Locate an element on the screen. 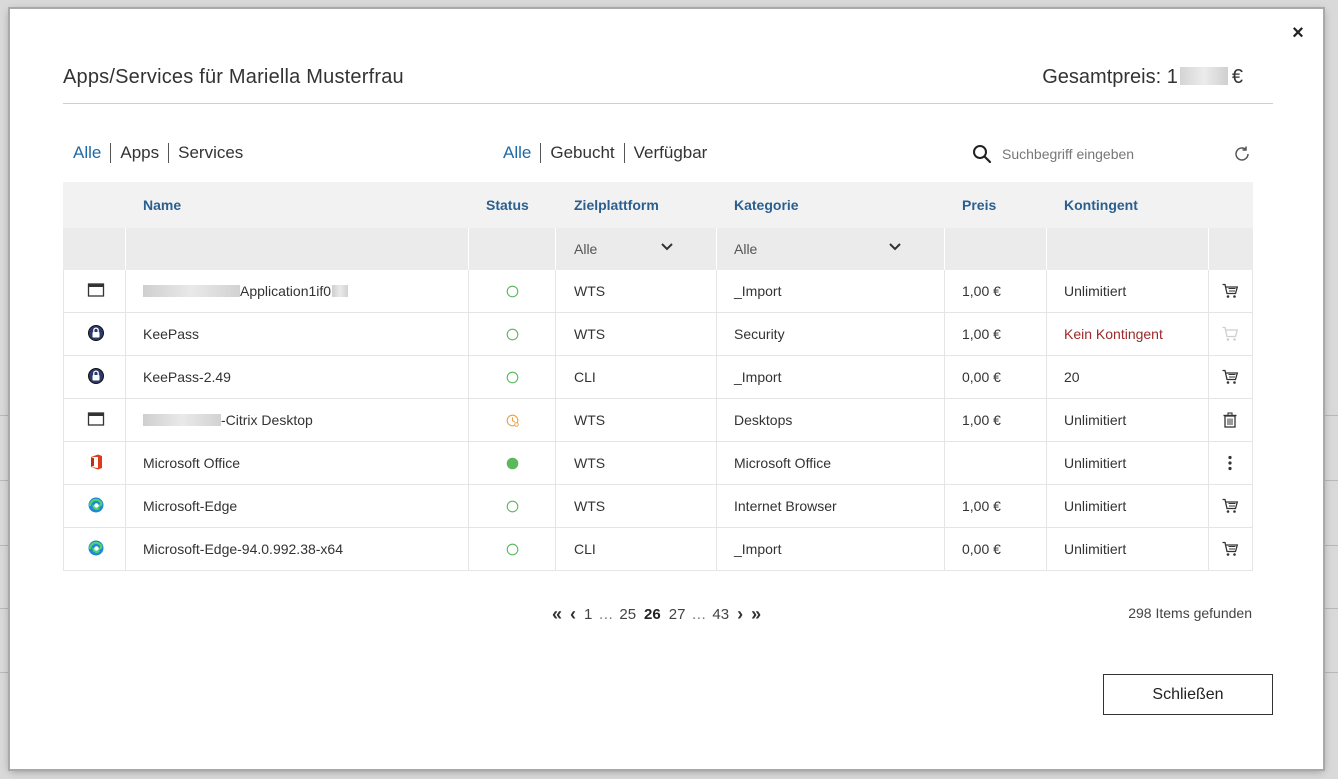 The image size is (1338, 779). prev-page-icon: ‹ is located at coordinates (573, 614).